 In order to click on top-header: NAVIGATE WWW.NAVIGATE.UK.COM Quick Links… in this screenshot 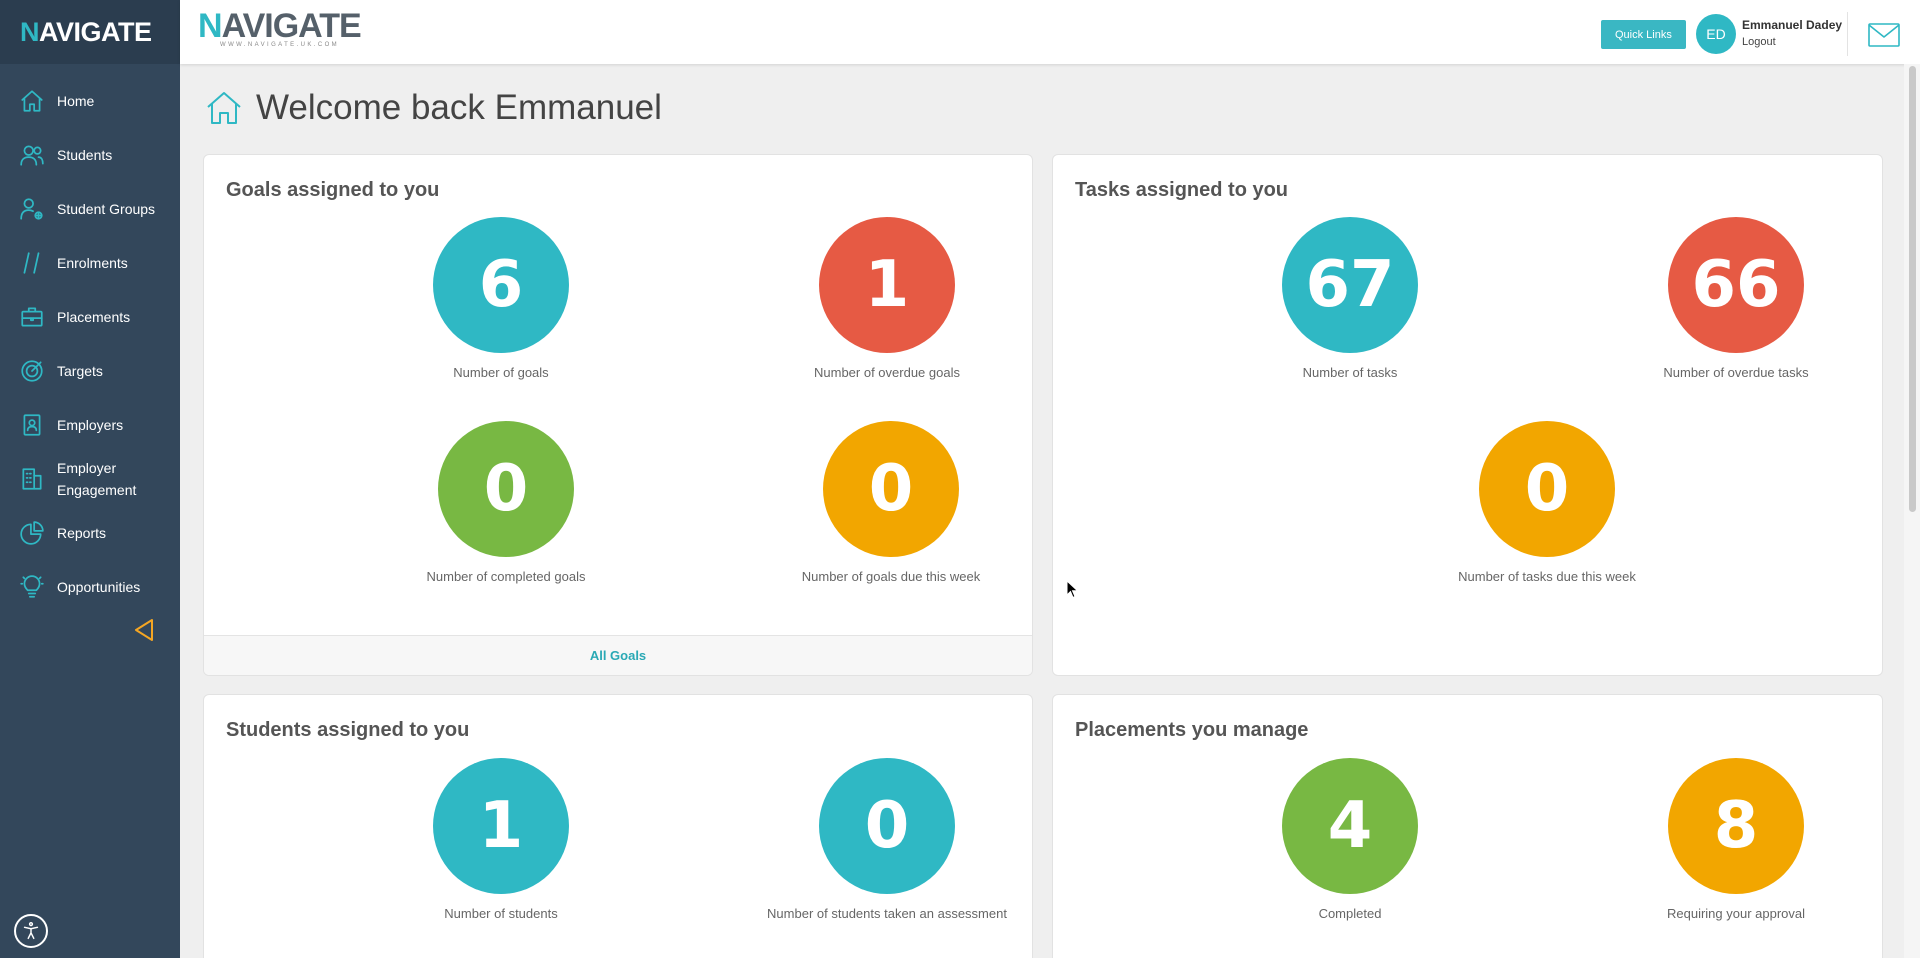, I will do `click(1050, 32)`.